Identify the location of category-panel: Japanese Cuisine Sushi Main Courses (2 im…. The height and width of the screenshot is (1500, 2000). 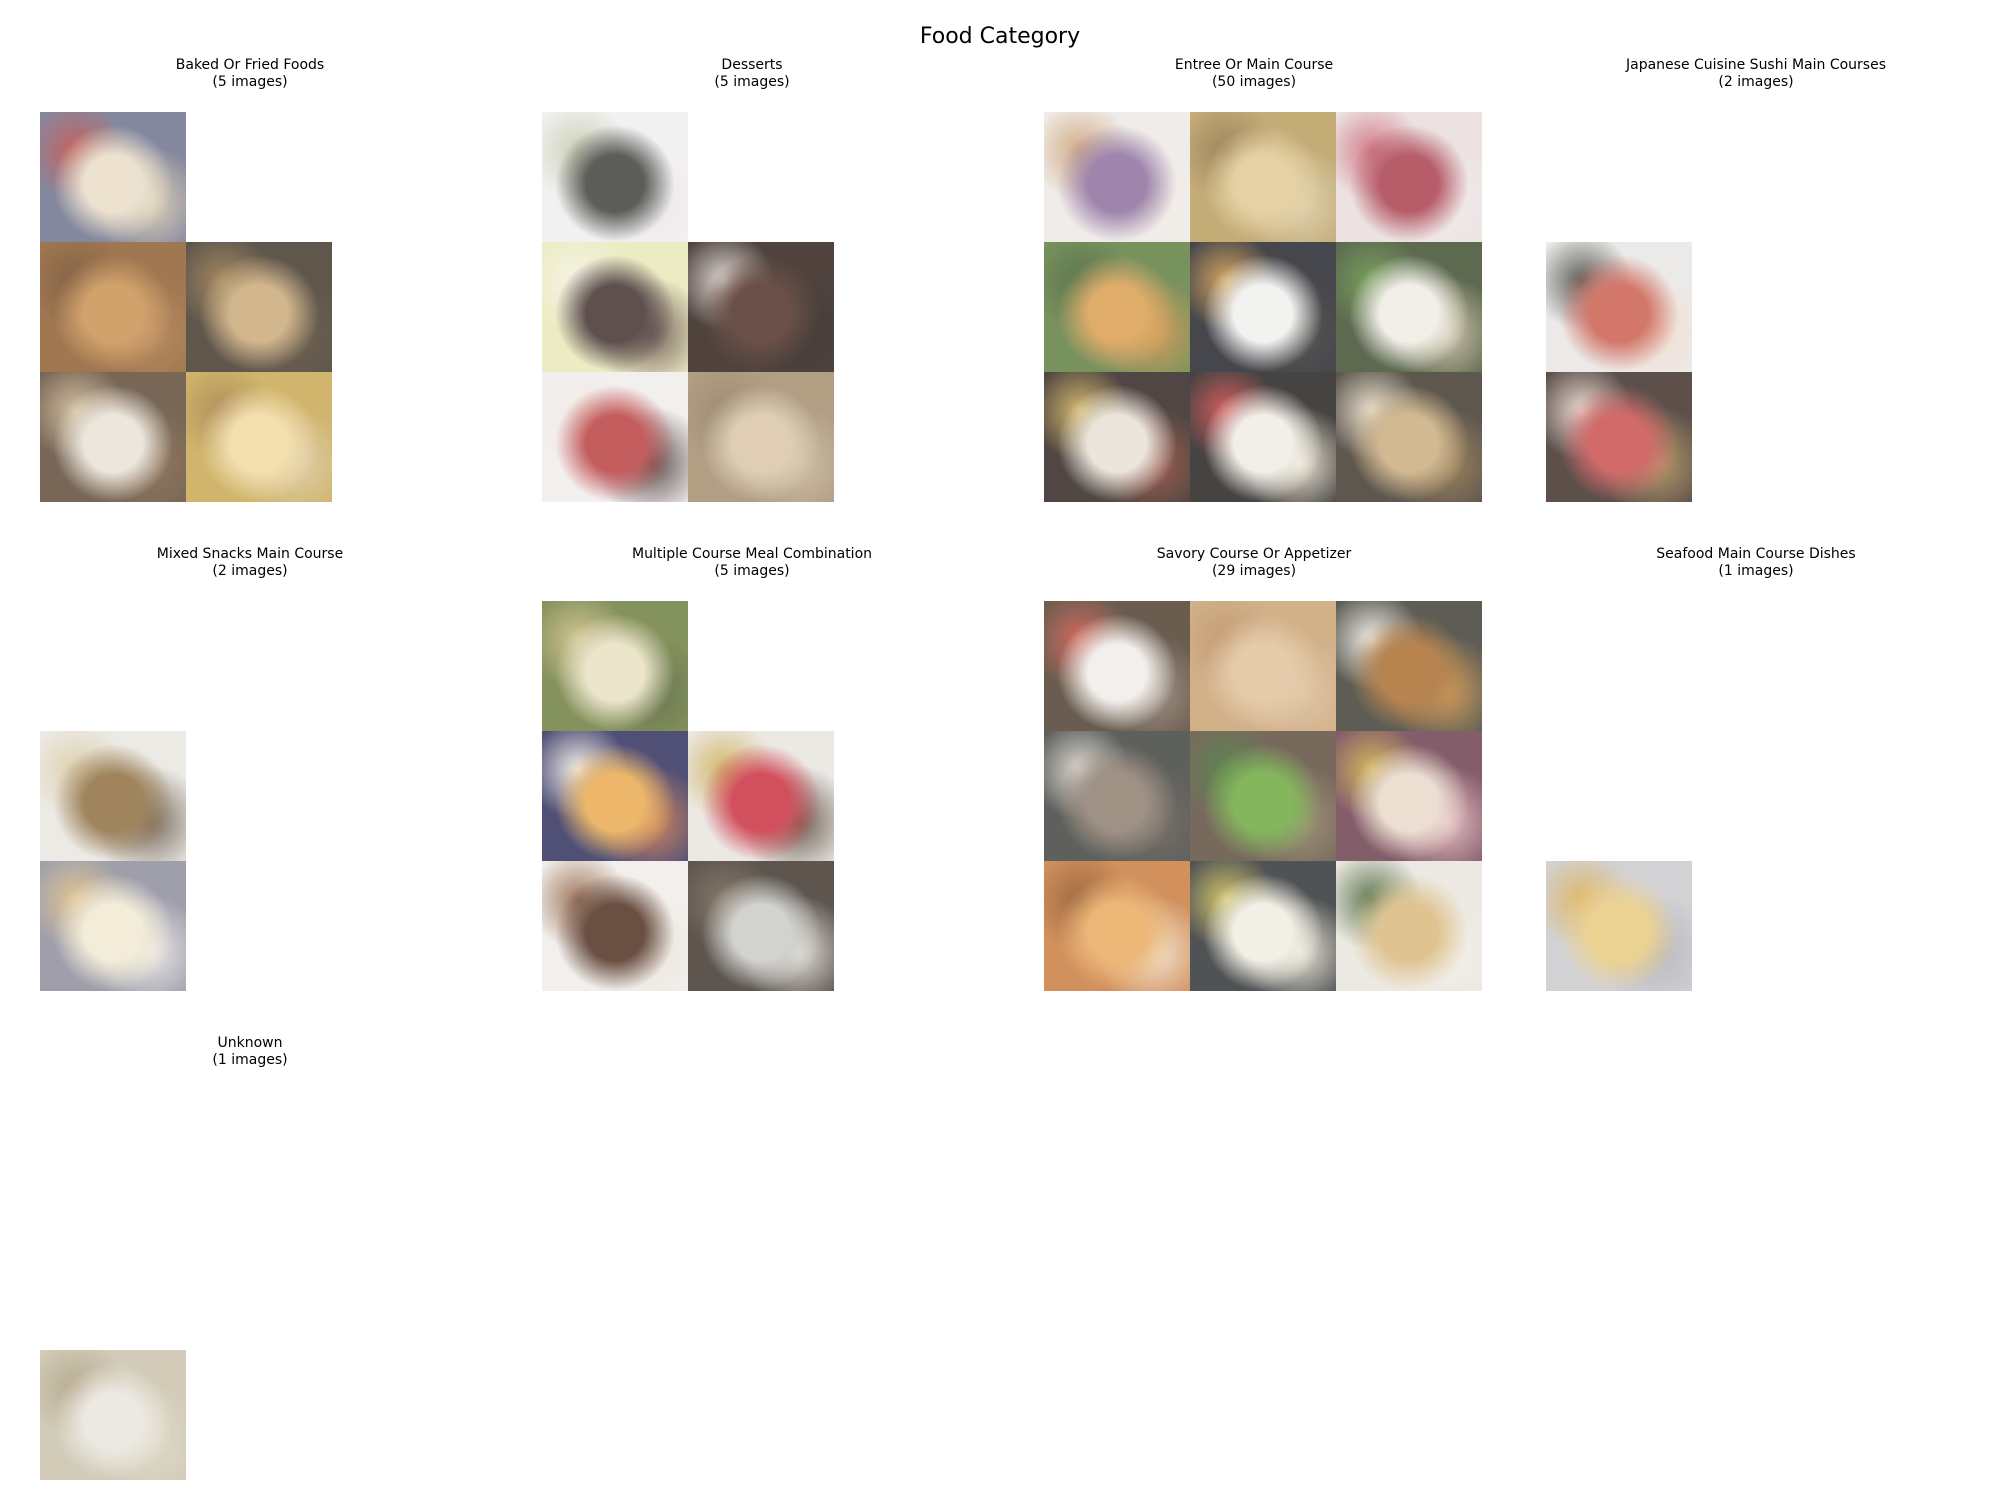
(1753, 273).